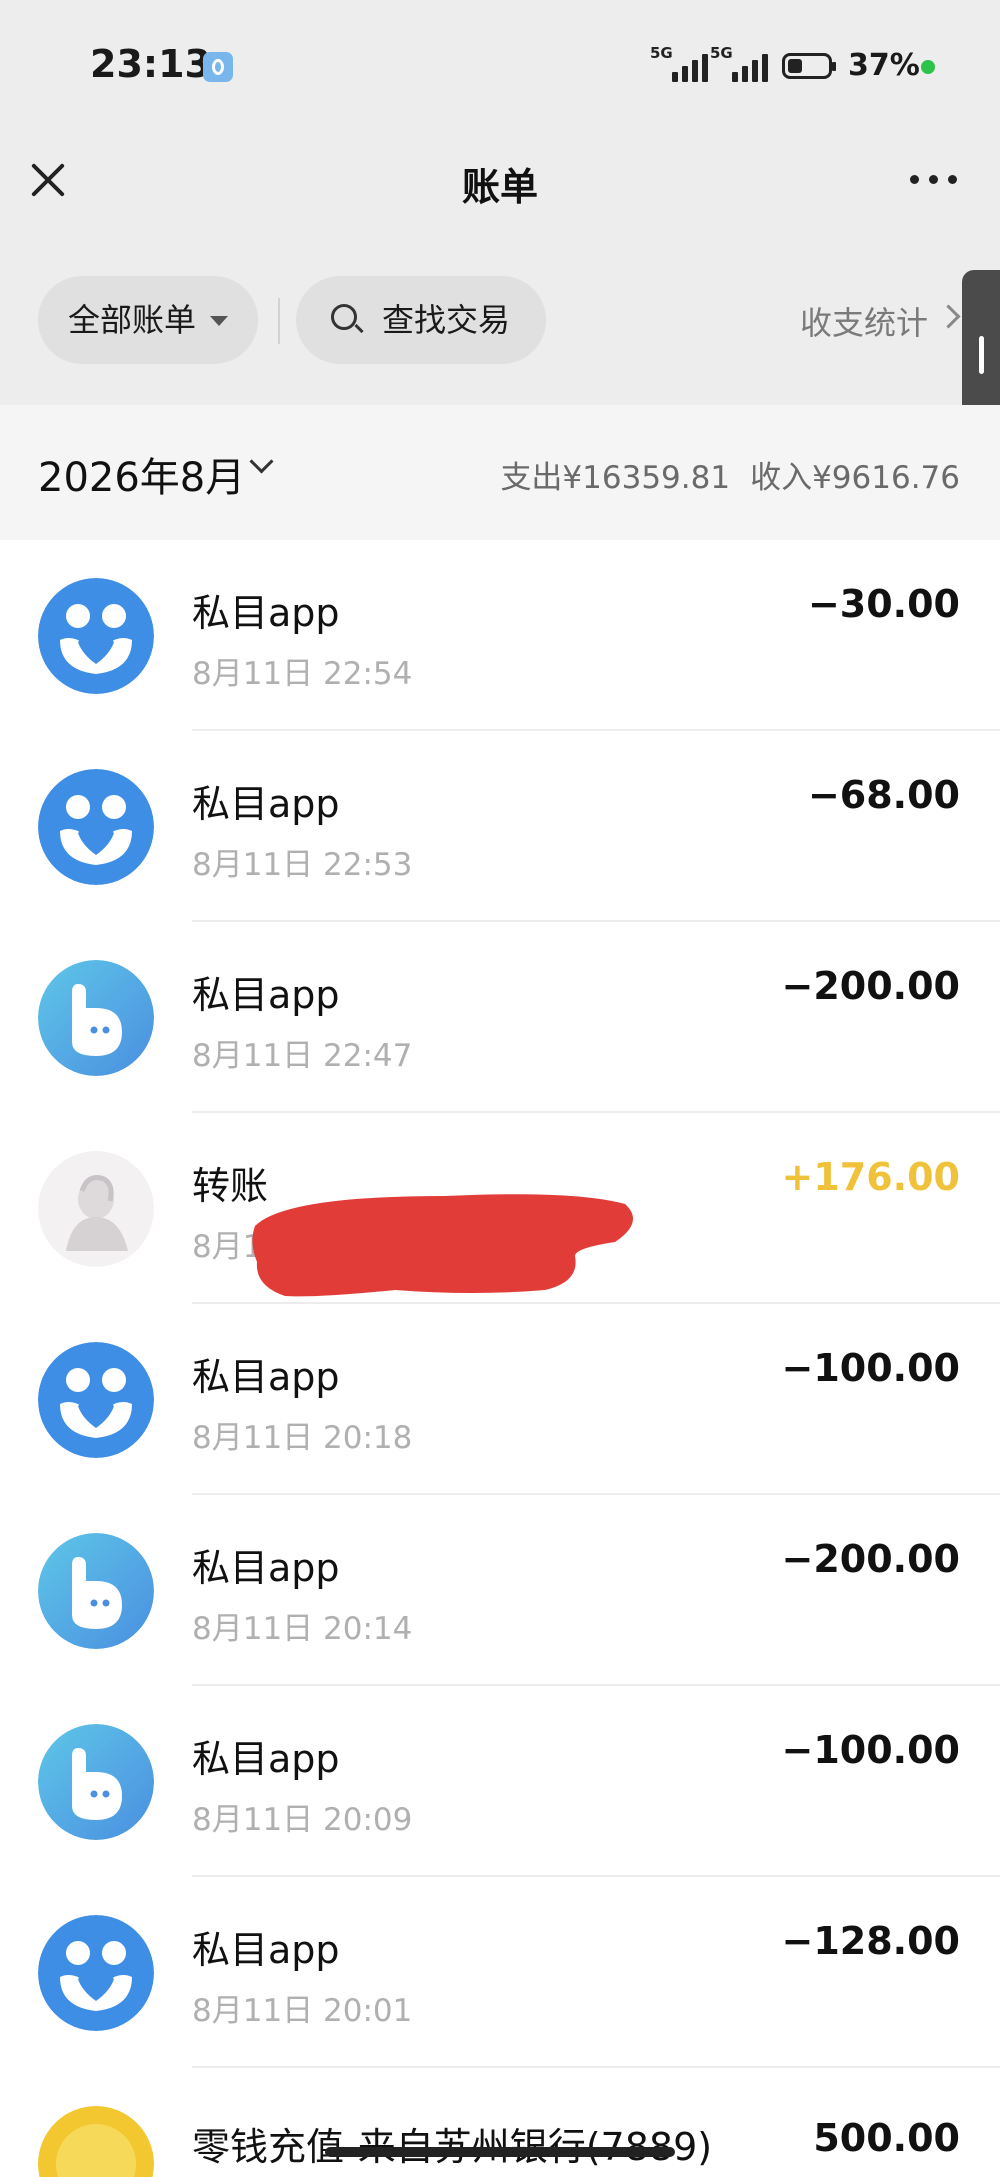 The image size is (1000, 2177). What do you see at coordinates (452, 2143) in the screenshot?
I see `transaction-name: 零钱充值-来自苏州银行(7889)` at bounding box center [452, 2143].